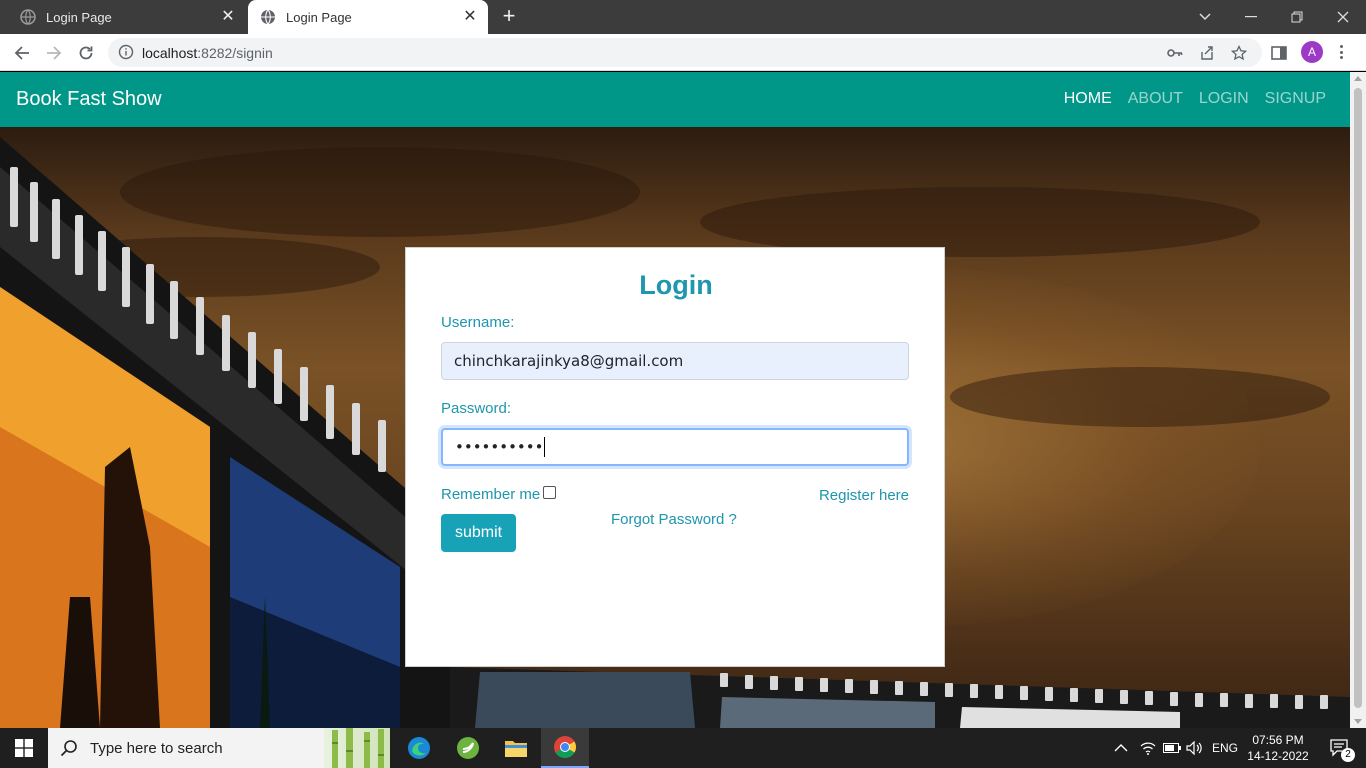 This screenshot has width=1366, height=768. What do you see at coordinates (1195, 748) in the screenshot?
I see `volume-icon` at bounding box center [1195, 748].